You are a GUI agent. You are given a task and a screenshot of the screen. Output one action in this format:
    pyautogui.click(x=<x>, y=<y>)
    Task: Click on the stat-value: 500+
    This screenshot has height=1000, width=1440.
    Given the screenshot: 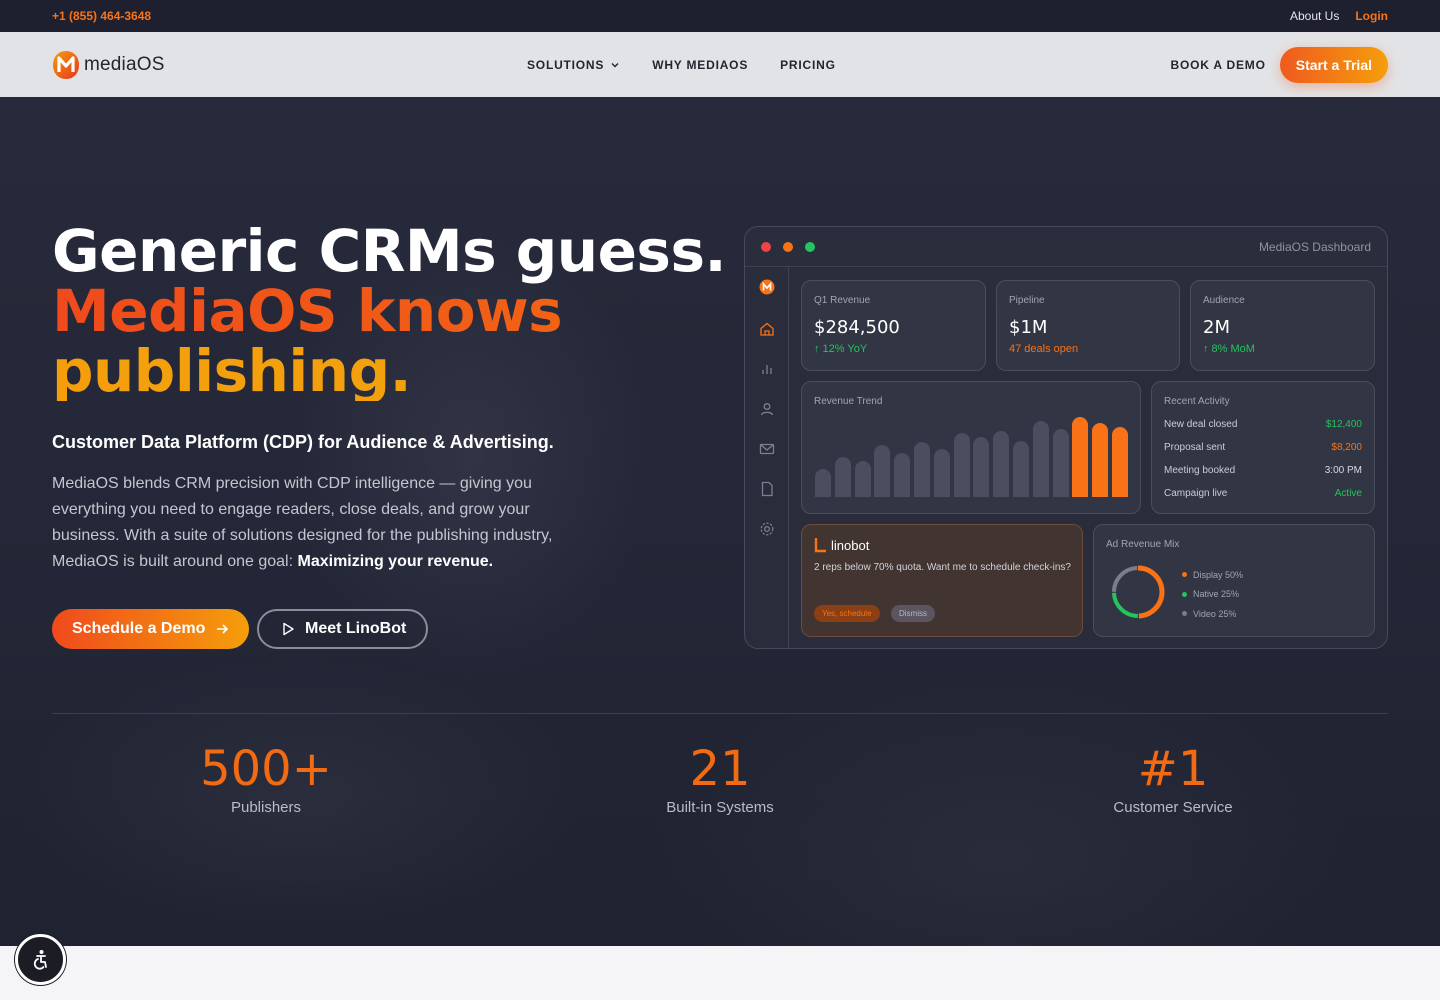 What is the action you would take?
    pyautogui.click(x=266, y=769)
    